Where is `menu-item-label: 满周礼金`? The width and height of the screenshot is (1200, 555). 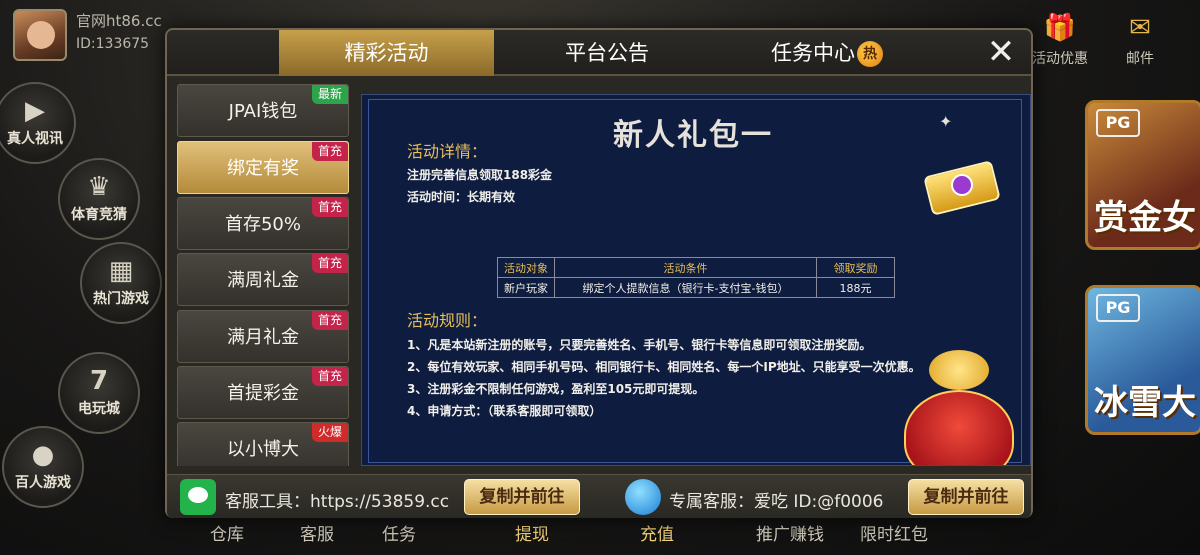
menu-item-label: 满周礼金 is located at coordinates (263, 280).